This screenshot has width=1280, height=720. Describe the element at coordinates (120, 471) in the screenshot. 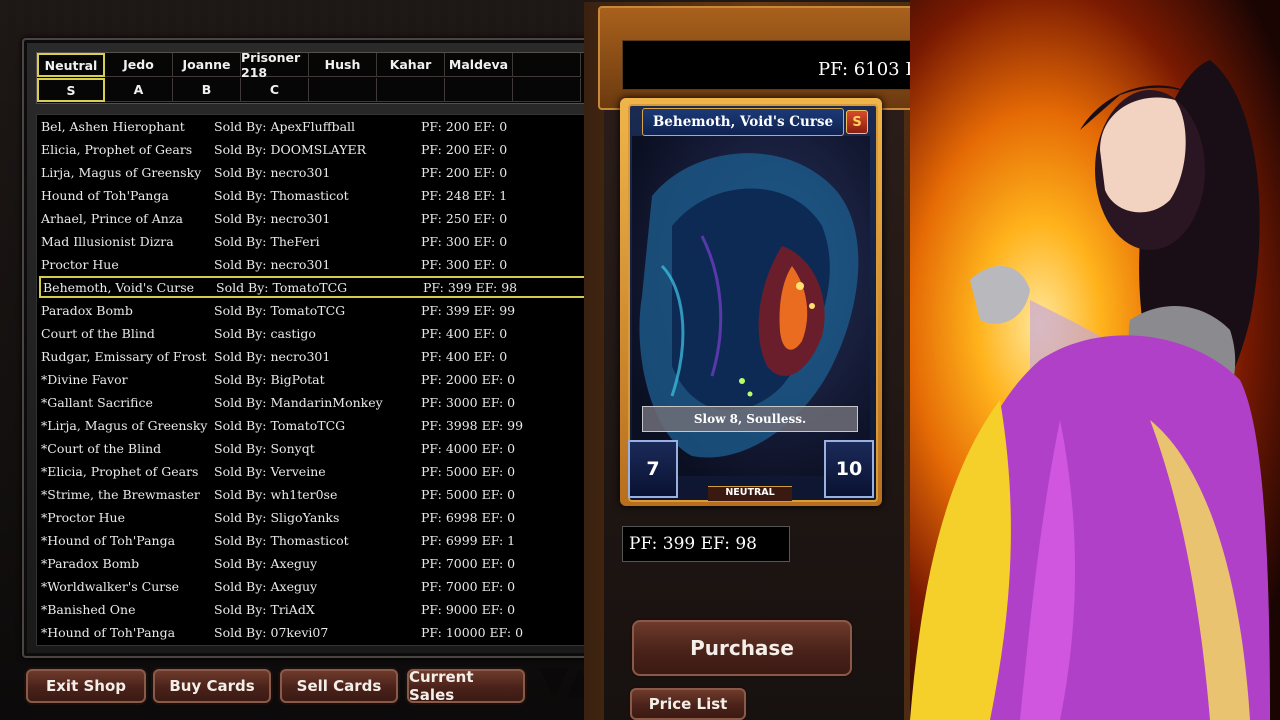

I see `listing-card-name: *Elicia, Prophet of Gears` at that location.